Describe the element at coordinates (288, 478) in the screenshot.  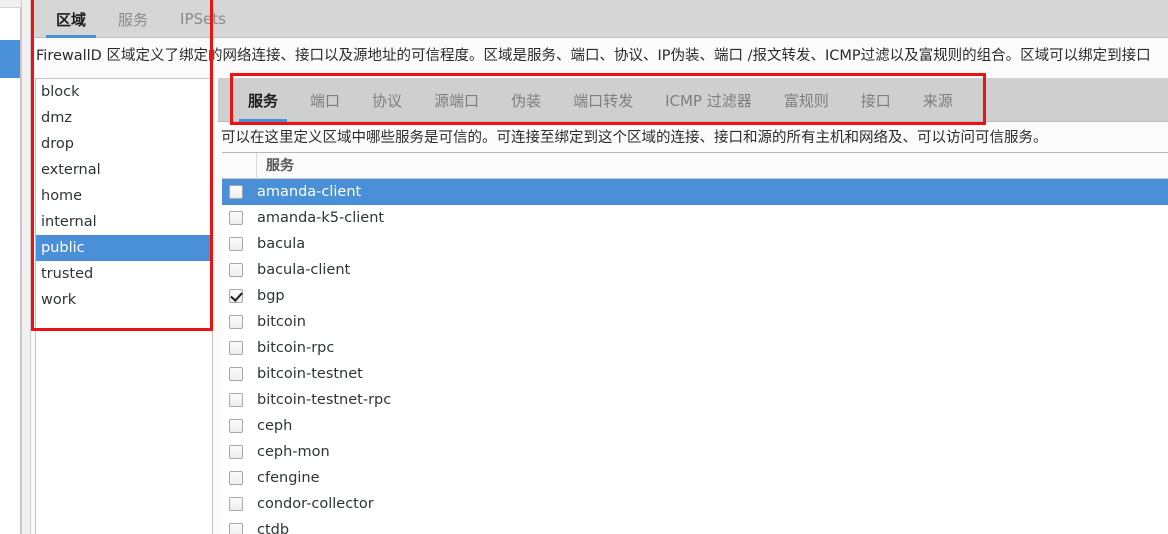
I see `service-name-label: cfengine` at that location.